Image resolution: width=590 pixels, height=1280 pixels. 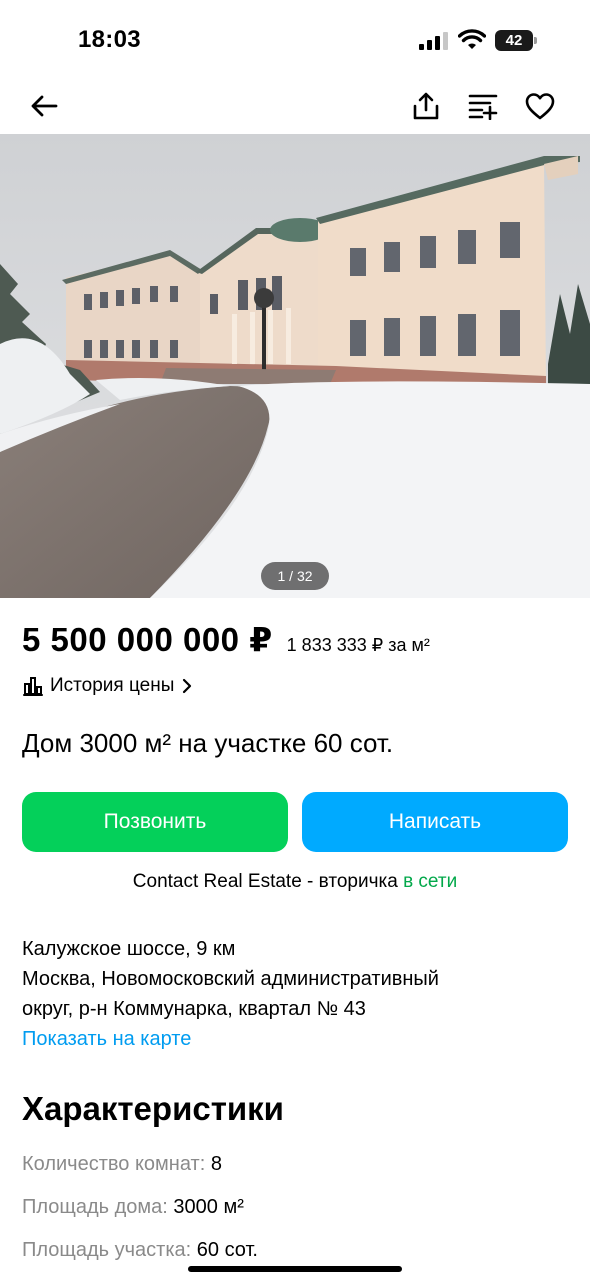 What do you see at coordinates (472, 39) in the screenshot?
I see `wifi-icon` at bounding box center [472, 39].